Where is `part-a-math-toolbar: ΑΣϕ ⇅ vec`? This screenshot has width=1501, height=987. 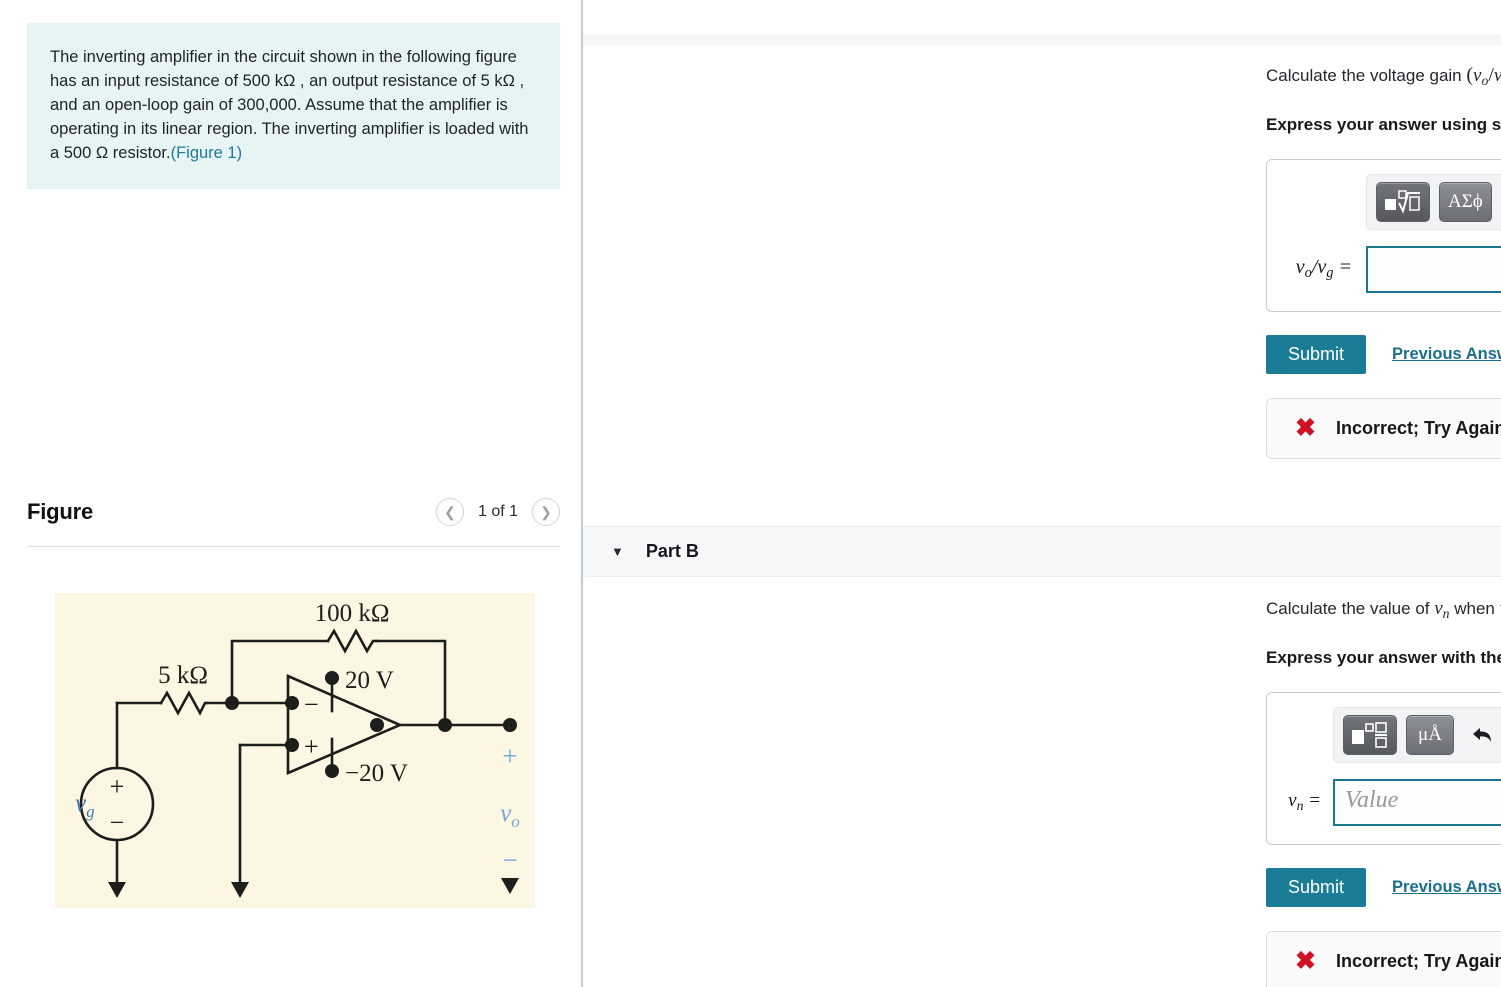
part-a-math-toolbar: ΑΣϕ ⇅ vec is located at coordinates (1433, 201).